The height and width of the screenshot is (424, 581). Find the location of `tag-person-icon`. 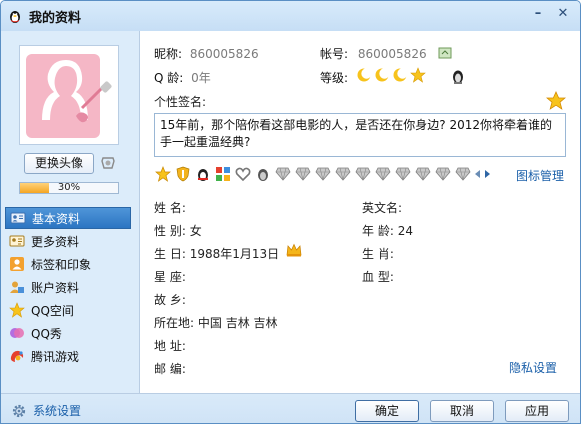

tag-person-icon is located at coordinates (17, 264).